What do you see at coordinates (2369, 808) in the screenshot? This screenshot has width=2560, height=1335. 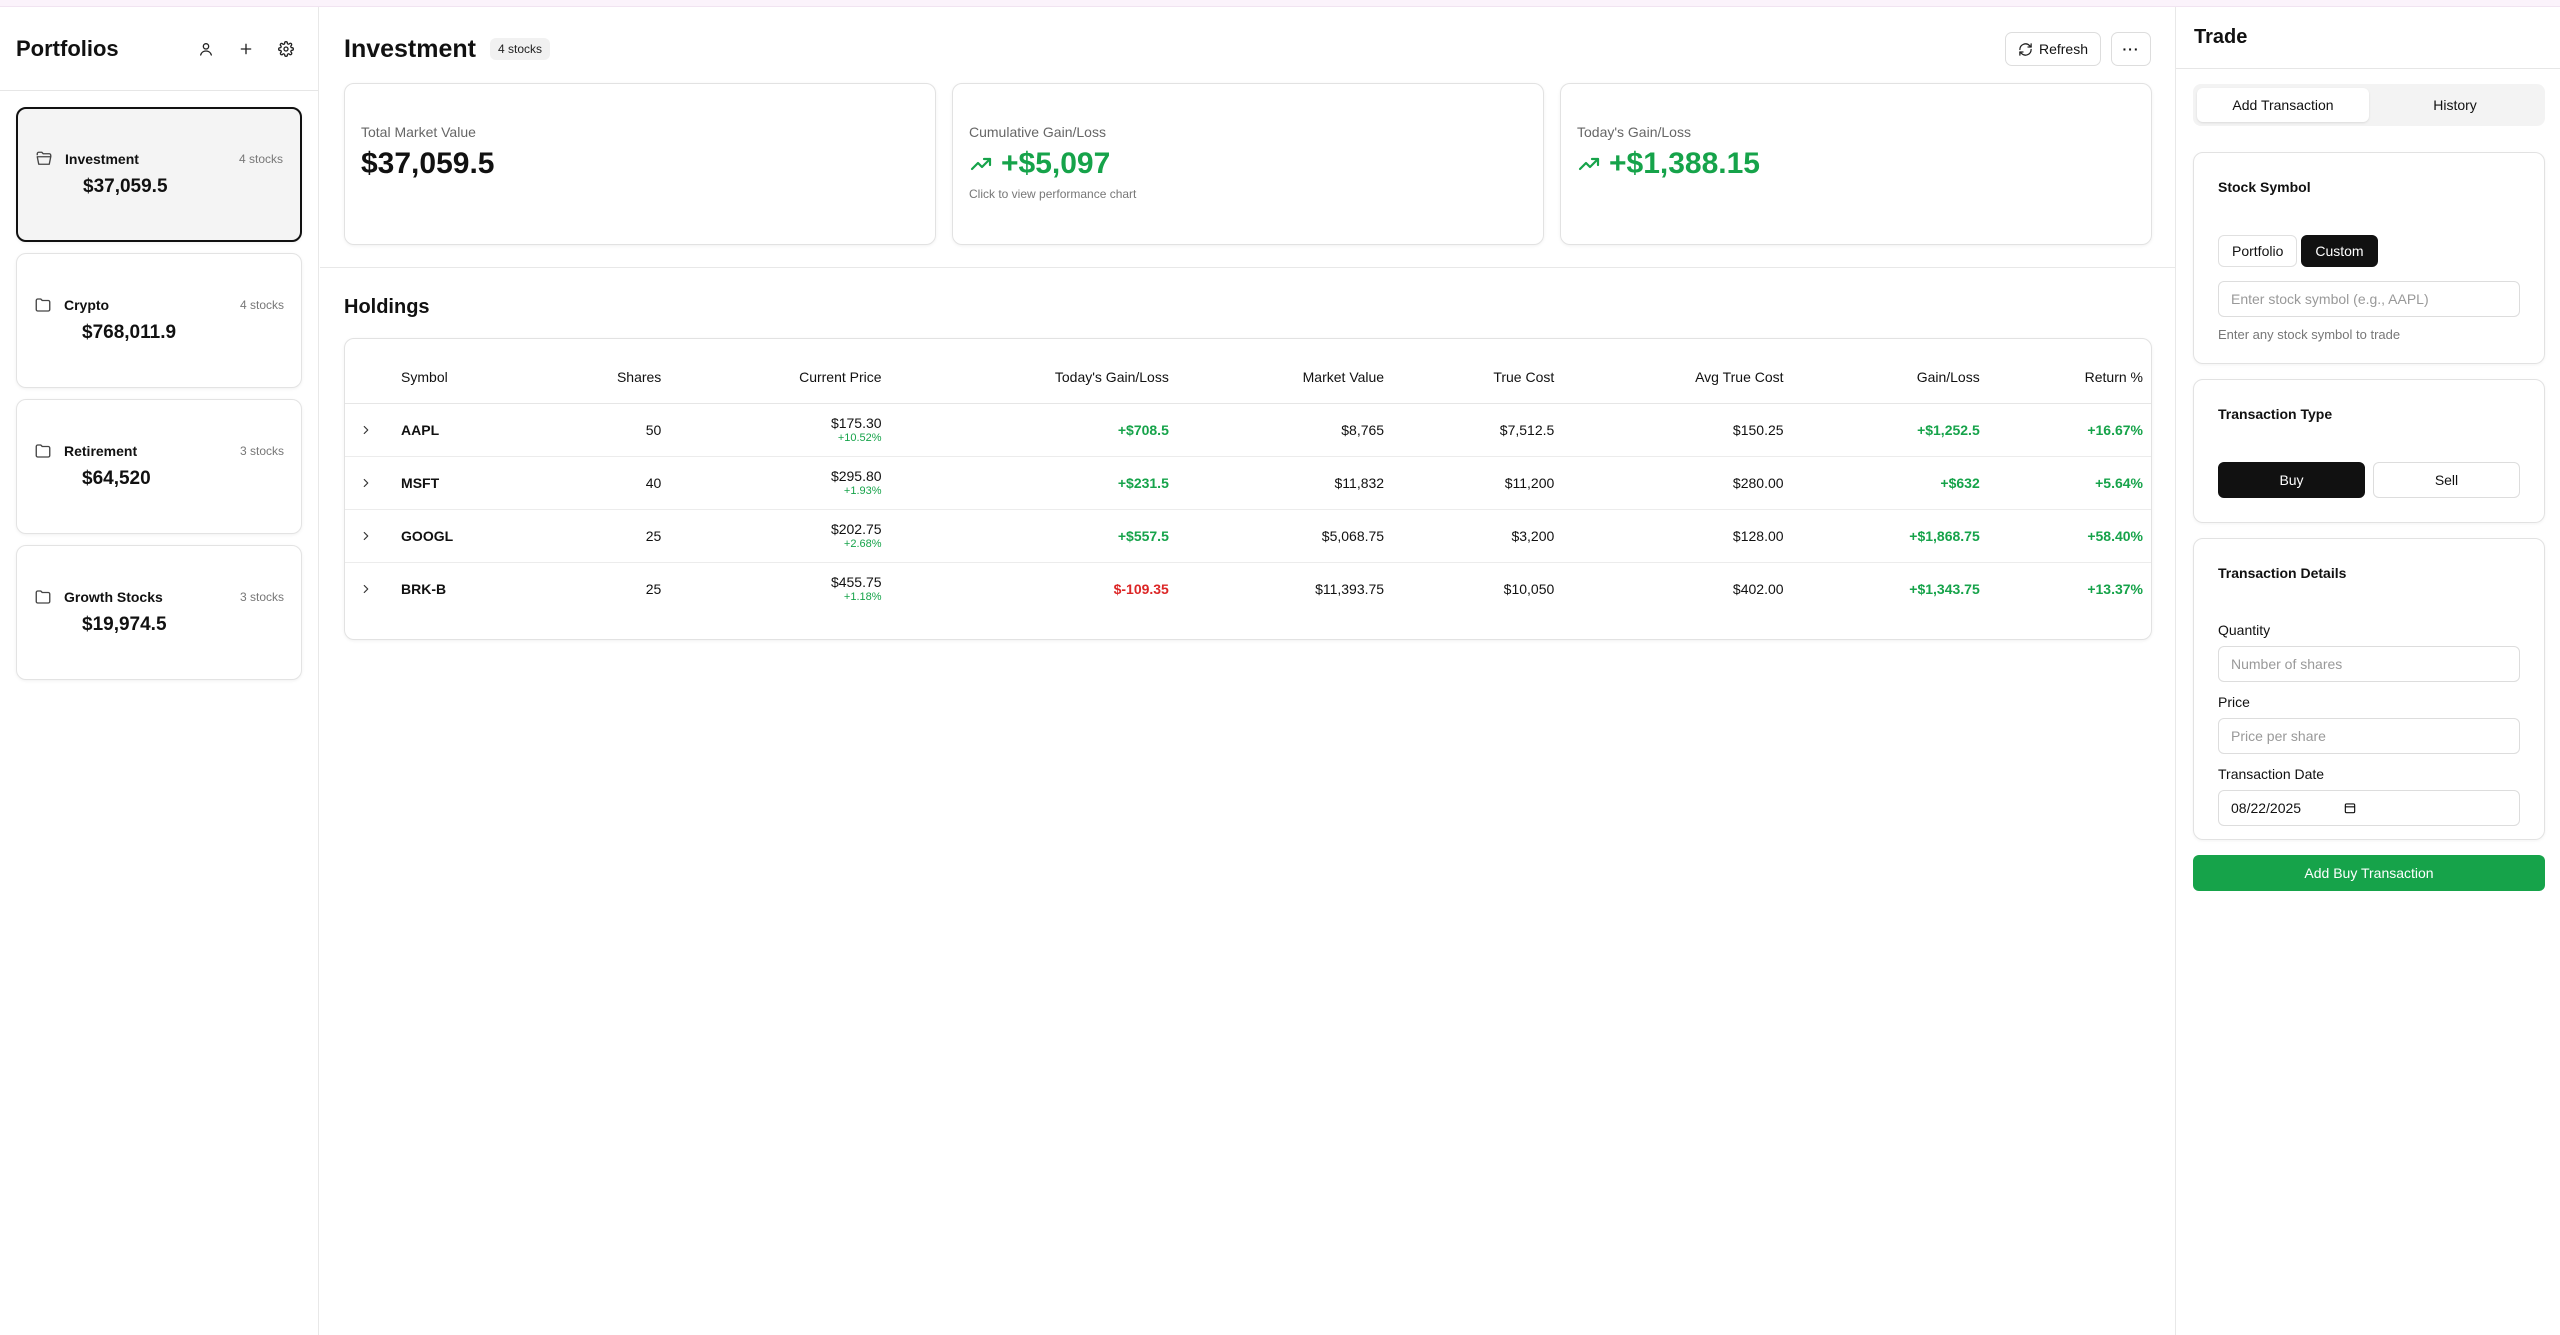 I see `transaction-date-input: 08/22/2025` at bounding box center [2369, 808].